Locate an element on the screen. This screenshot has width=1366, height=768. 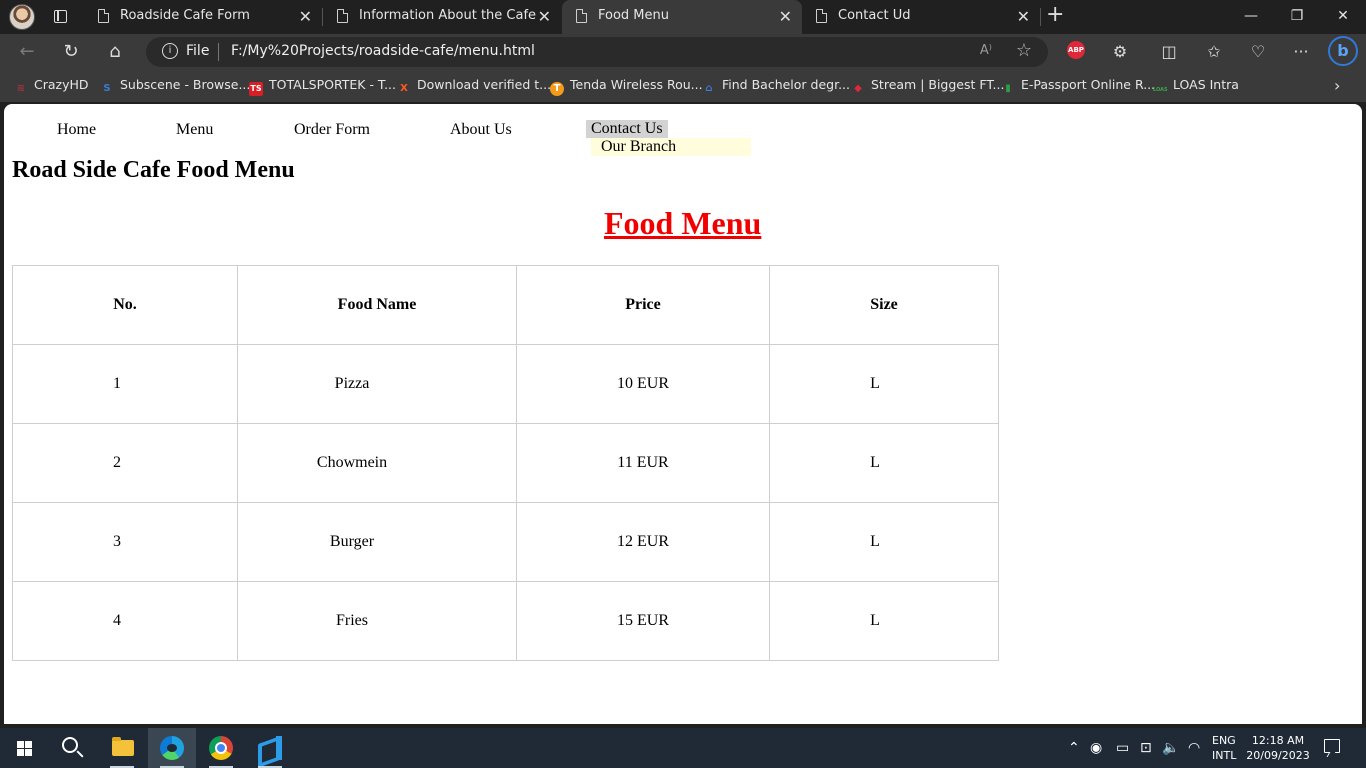
folder-icon is located at coordinates (123, 746).